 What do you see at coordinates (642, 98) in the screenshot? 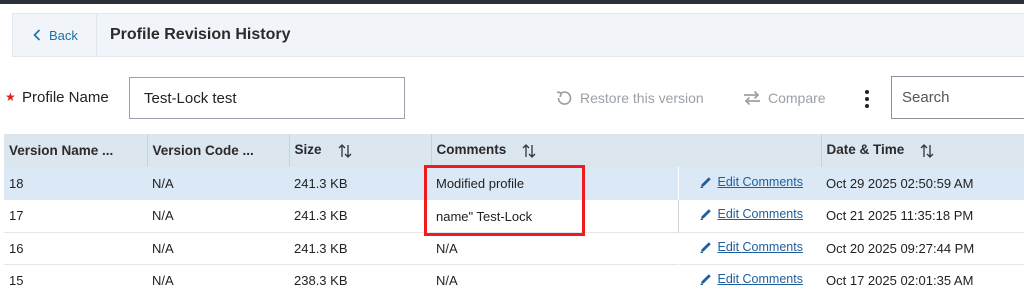
I see `restore-label: Restore this version` at bounding box center [642, 98].